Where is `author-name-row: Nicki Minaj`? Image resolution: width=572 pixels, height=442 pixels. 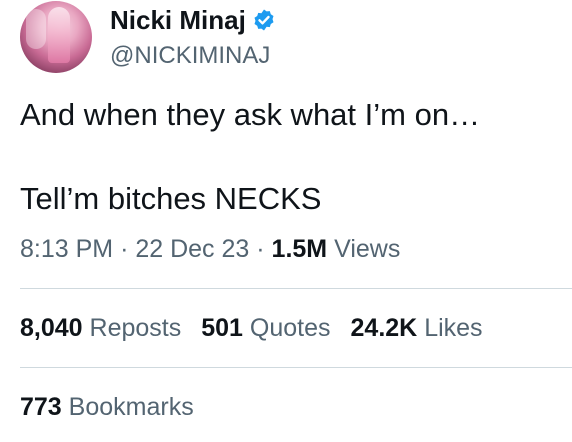 author-name-row: Nicki Minaj is located at coordinates (193, 20).